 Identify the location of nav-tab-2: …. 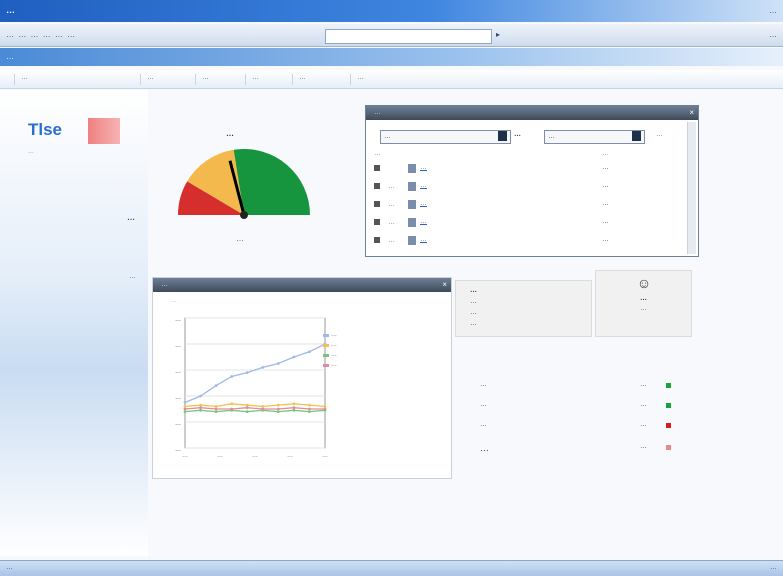
(150, 79).